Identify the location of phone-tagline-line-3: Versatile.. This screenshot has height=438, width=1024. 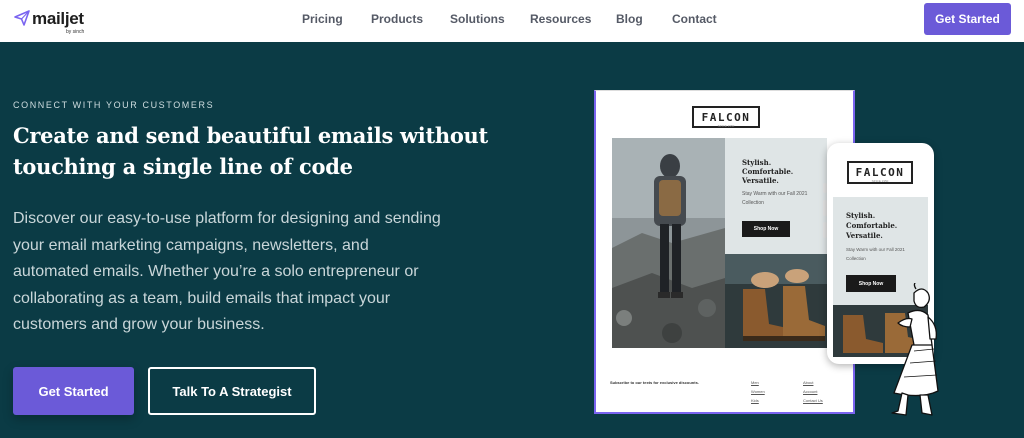
(864, 235).